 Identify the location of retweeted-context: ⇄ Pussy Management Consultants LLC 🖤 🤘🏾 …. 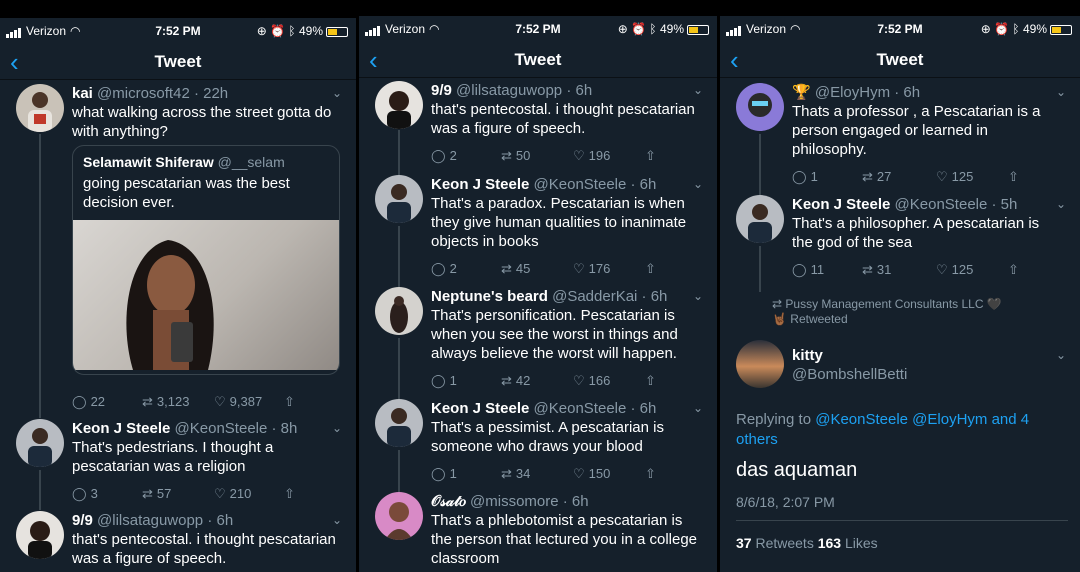
(921, 312).